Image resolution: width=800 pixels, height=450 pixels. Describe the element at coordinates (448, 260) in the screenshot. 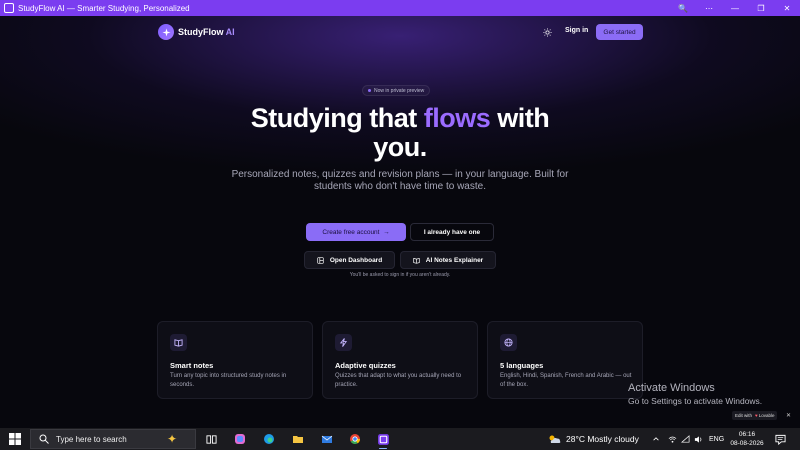

I see `ai-notes-explainer-button: AI Notes Explainer` at that location.